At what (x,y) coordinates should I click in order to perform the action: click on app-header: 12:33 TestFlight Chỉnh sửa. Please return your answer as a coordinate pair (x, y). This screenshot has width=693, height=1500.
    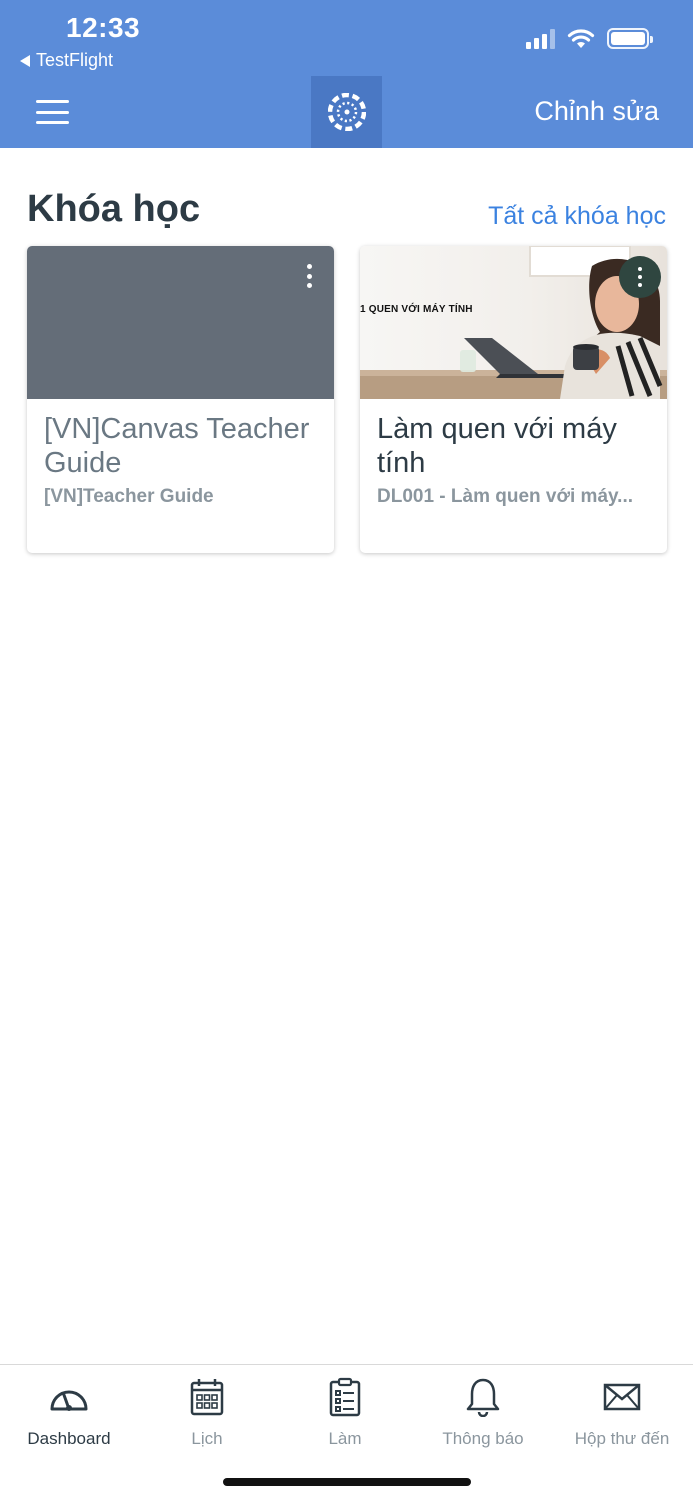
    Looking at the image, I should click on (346, 74).